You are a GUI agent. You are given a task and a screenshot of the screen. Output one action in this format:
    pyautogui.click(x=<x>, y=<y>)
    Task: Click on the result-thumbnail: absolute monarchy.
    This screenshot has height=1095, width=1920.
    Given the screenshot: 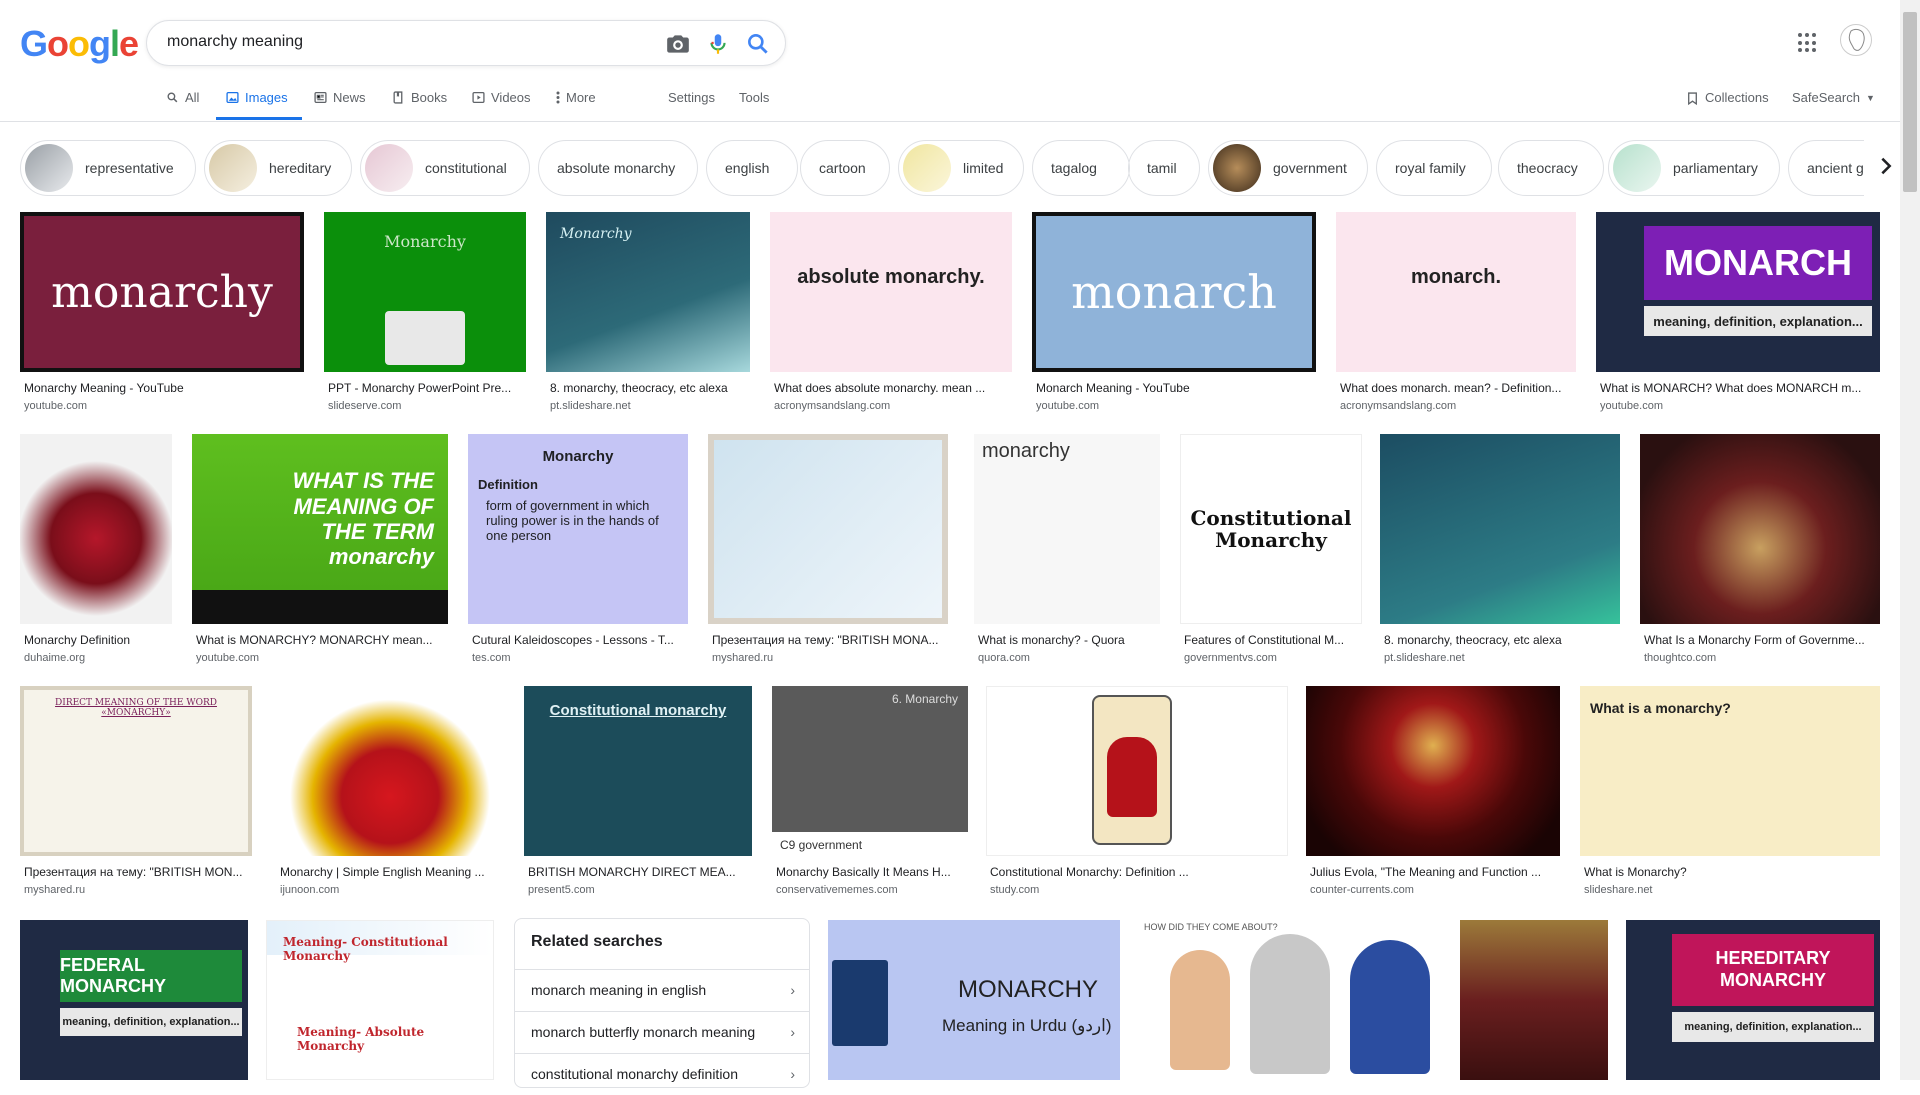 What is the action you would take?
    pyautogui.click(x=891, y=292)
    